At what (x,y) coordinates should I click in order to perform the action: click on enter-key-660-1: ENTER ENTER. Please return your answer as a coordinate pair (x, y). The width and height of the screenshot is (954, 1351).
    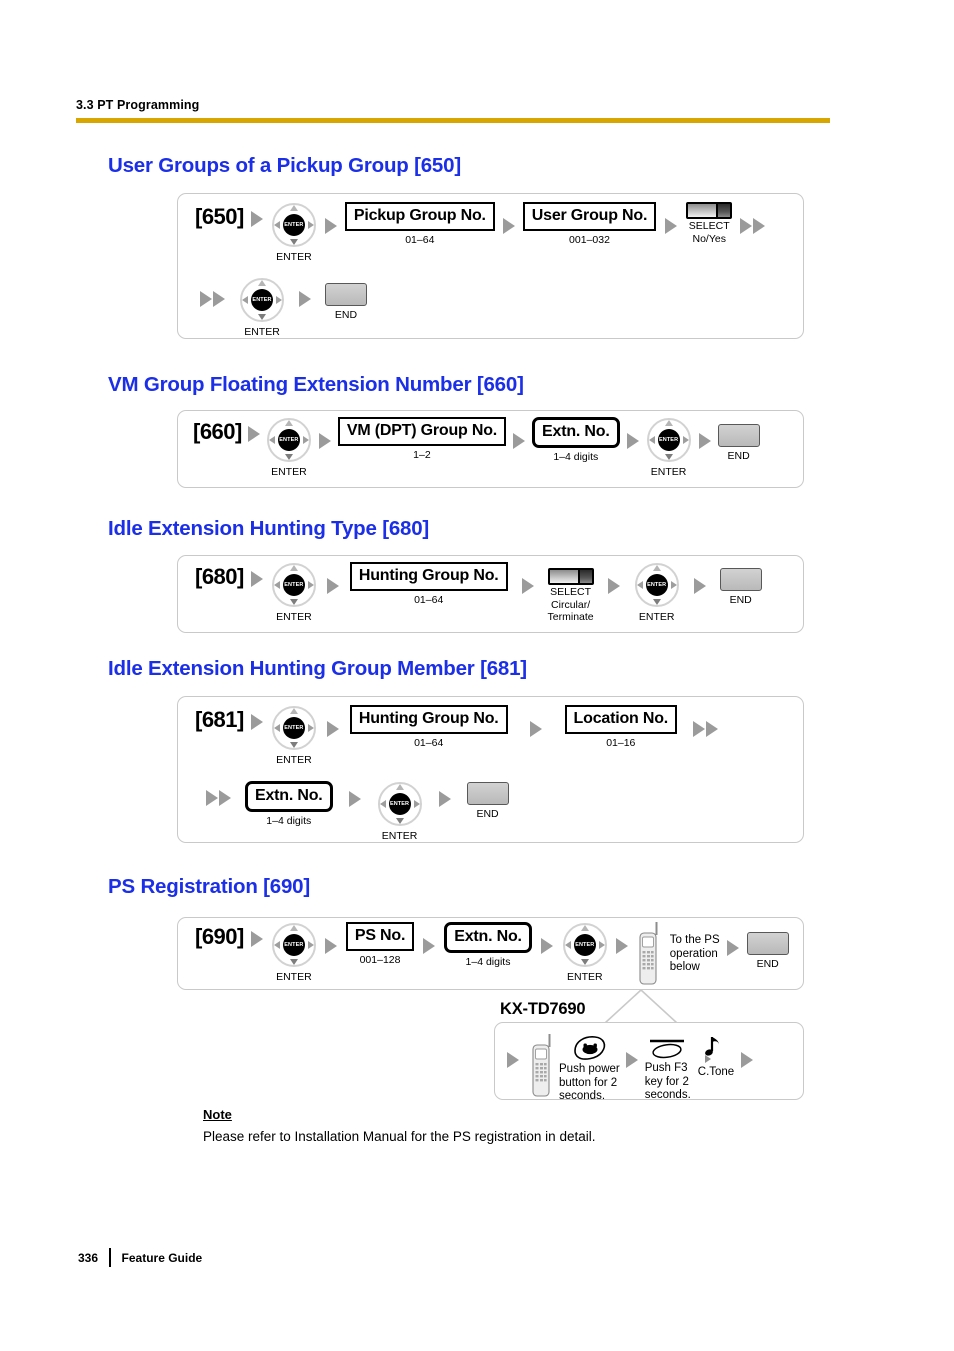
    Looking at the image, I should click on (289, 447).